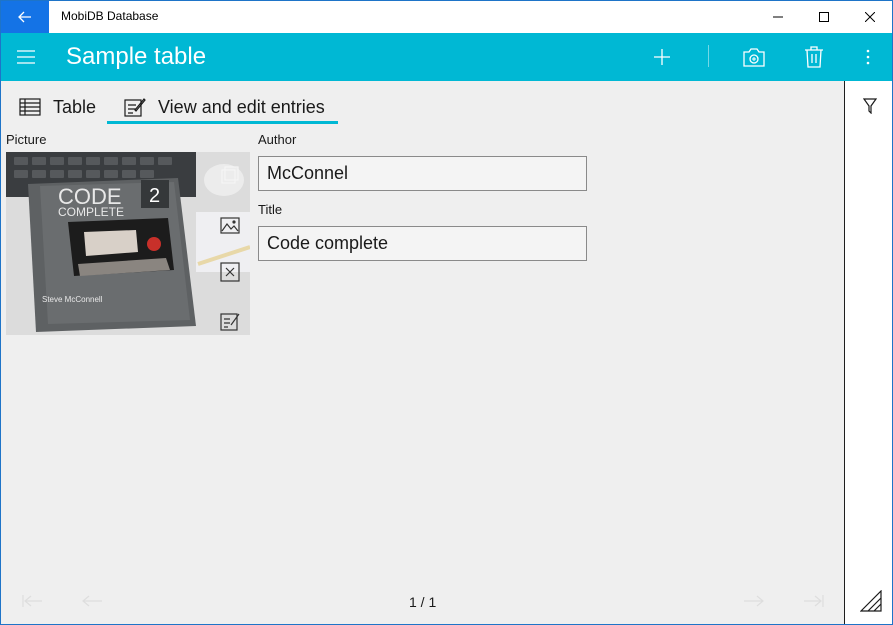 The width and height of the screenshot is (893, 625). I want to click on title-input, so click(422, 243).